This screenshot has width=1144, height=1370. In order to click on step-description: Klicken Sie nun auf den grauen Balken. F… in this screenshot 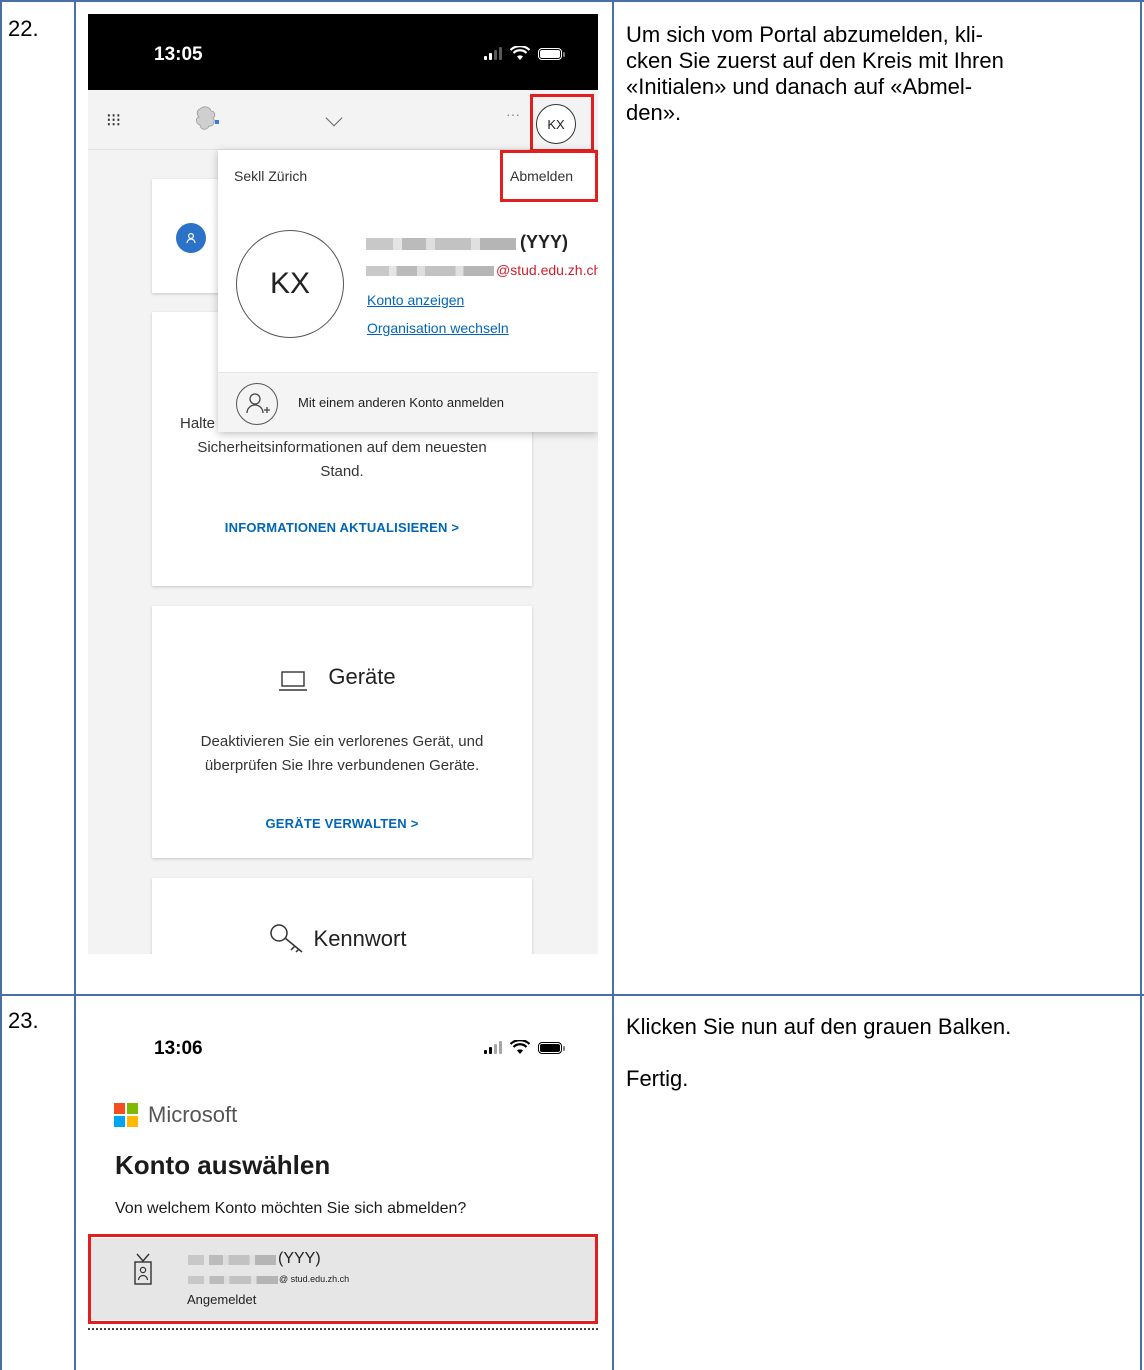, I will do `click(818, 1053)`.